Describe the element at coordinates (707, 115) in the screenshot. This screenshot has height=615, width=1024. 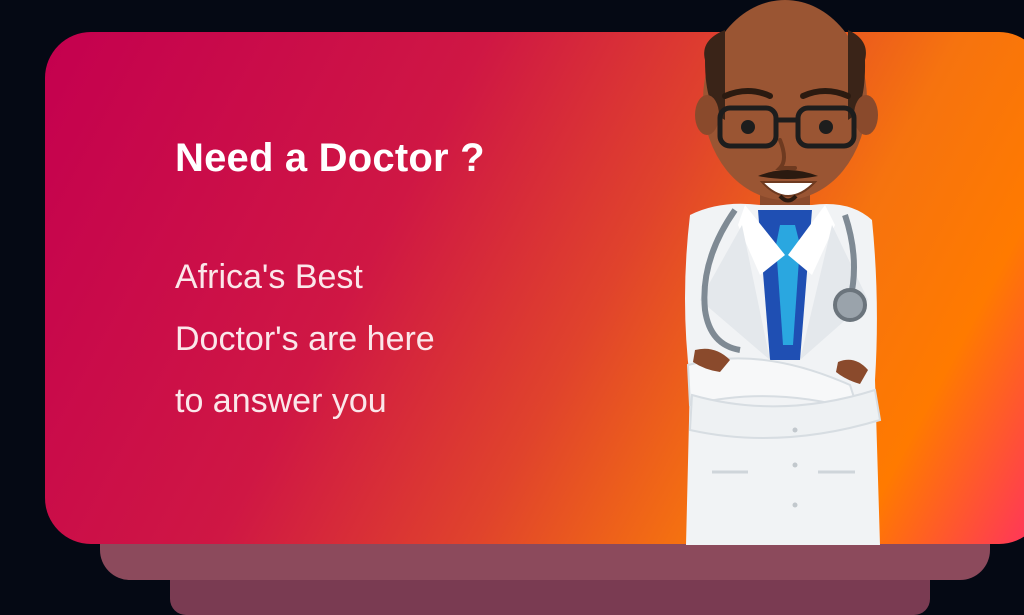
I see `doctor-ear-left` at that location.